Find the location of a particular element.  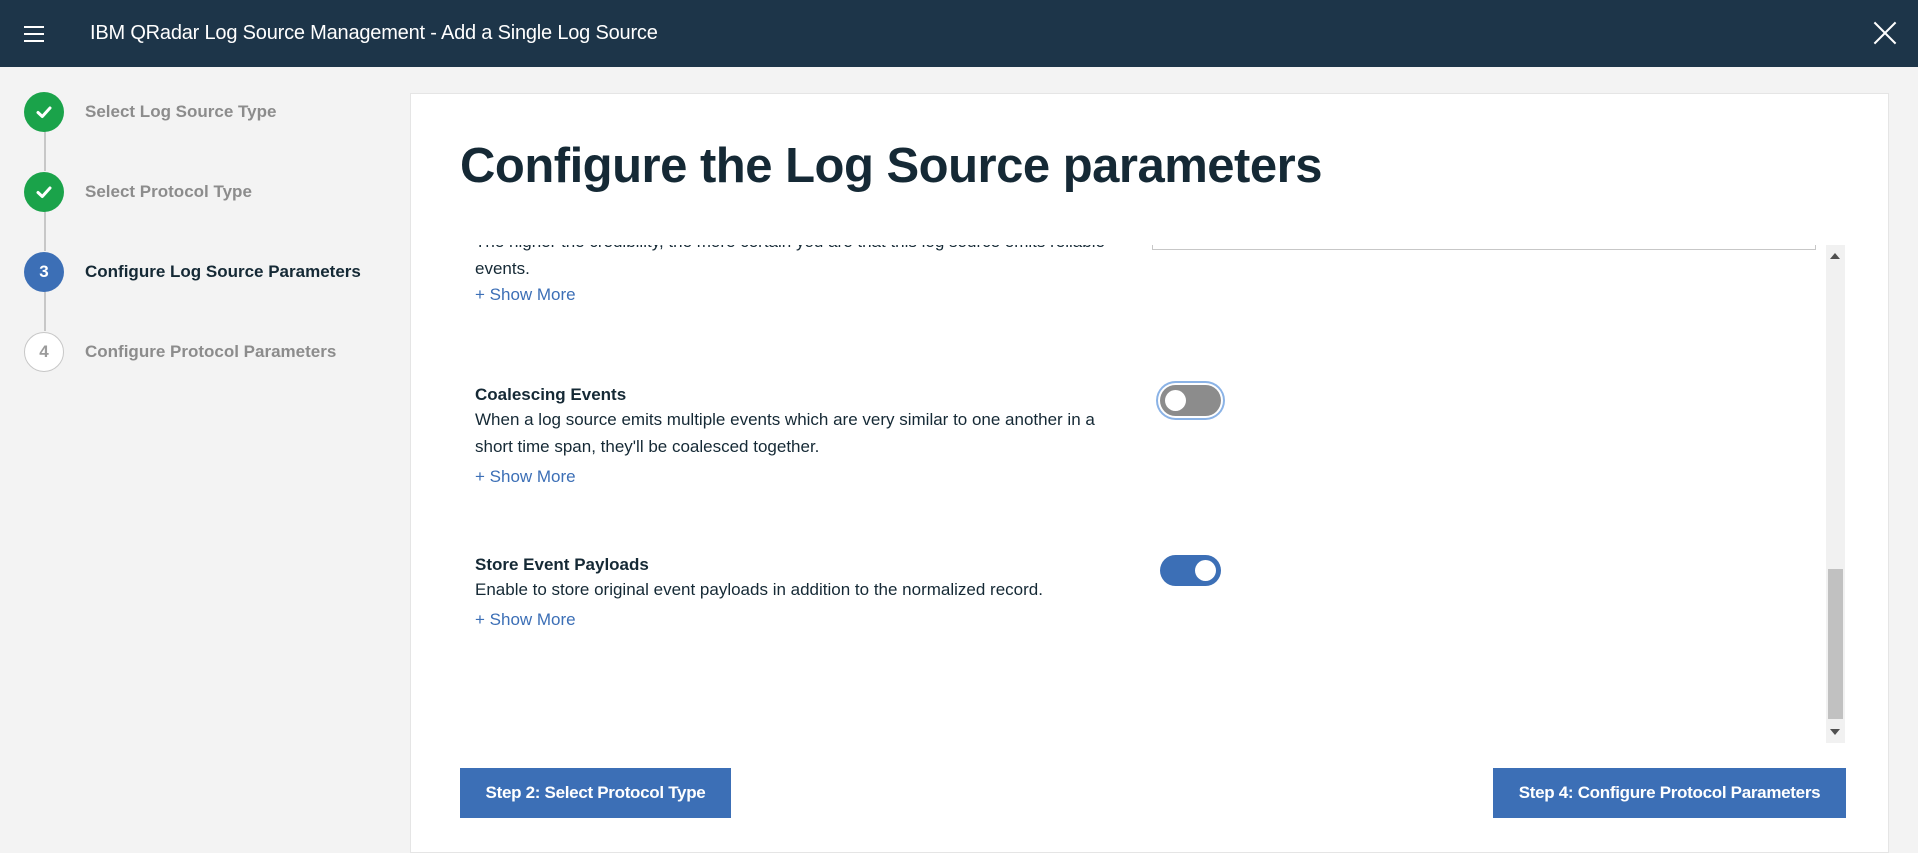

next-step-button: Step 4: Configure Protocol Parameters is located at coordinates (1669, 793).